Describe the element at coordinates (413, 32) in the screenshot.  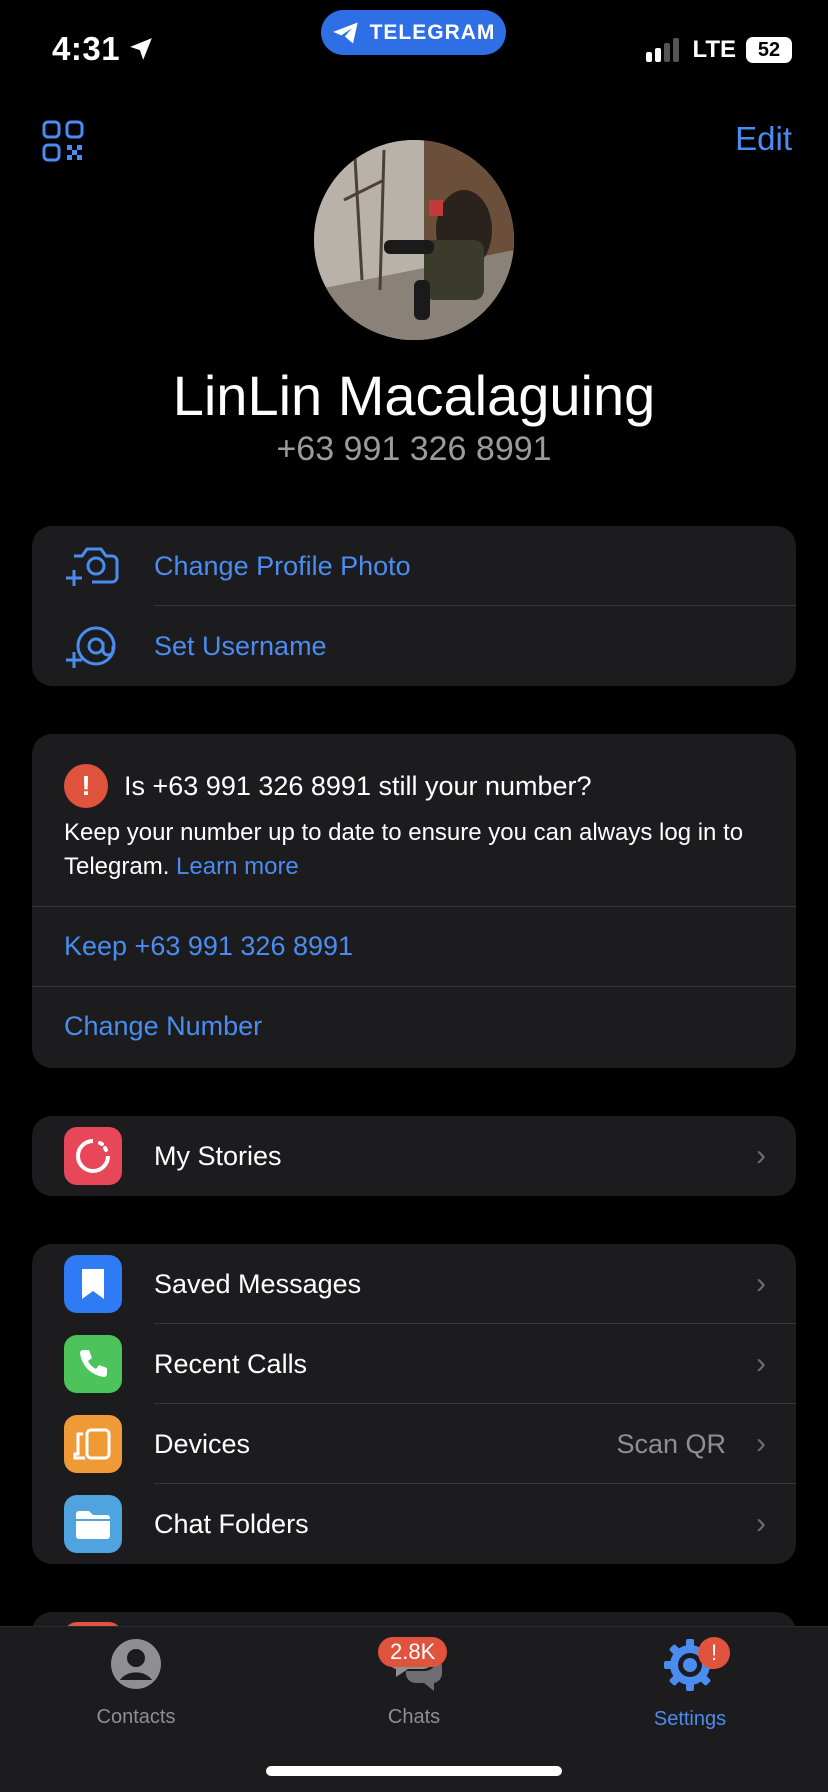
I see `telegram-pill: TELEGRAM` at that location.